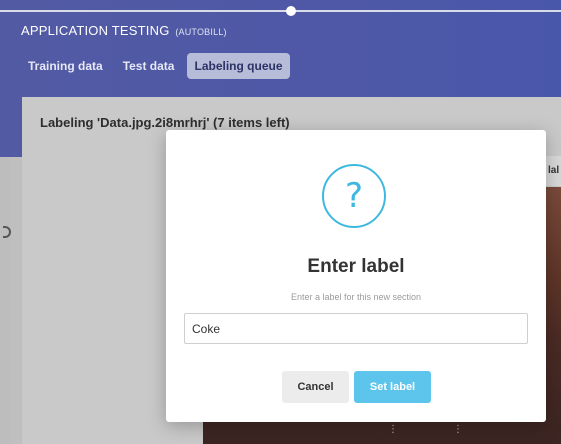 Image resolution: width=561 pixels, height=444 pixels. What do you see at coordinates (356, 328) in the screenshot?
I see `label-input` at bounding box center [356, 328].